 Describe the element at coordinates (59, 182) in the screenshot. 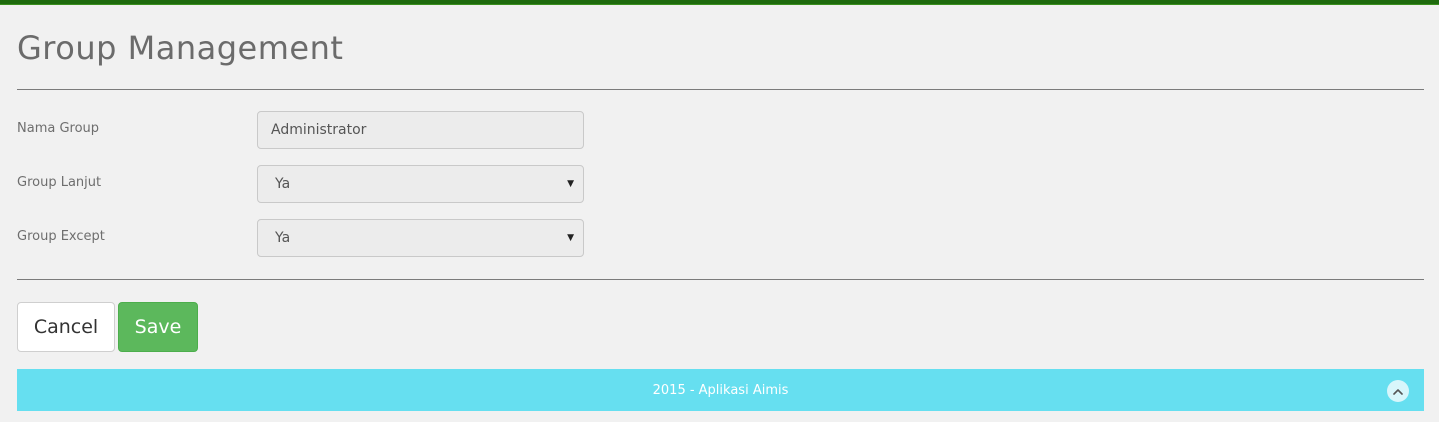

I see `group-lanjut-label: Group Lanjut` at that location.